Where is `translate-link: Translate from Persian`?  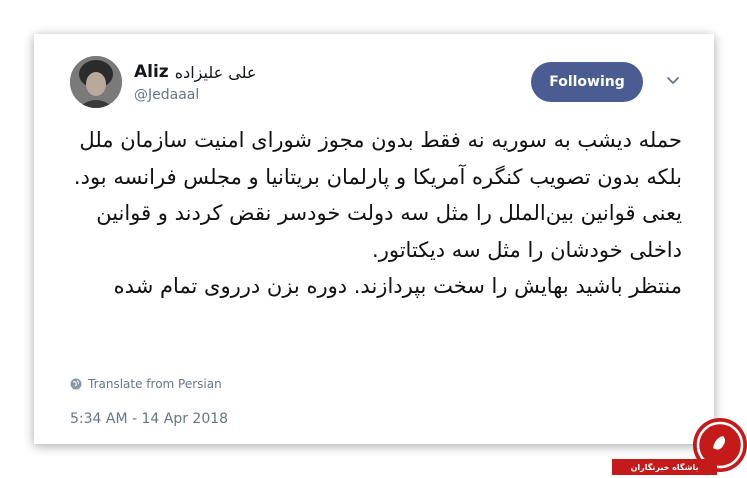 translate-link: Translate from Persian is located at coordinates (146, 384).